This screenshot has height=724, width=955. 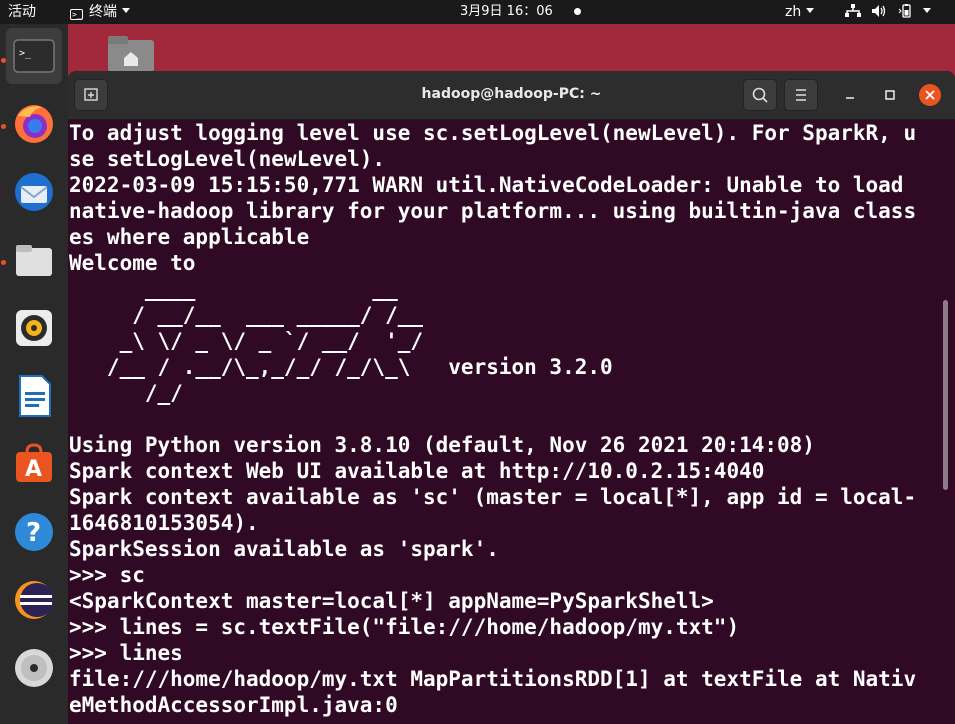 I want to click on terminal-line: /_/, so click(x=126, y=393).